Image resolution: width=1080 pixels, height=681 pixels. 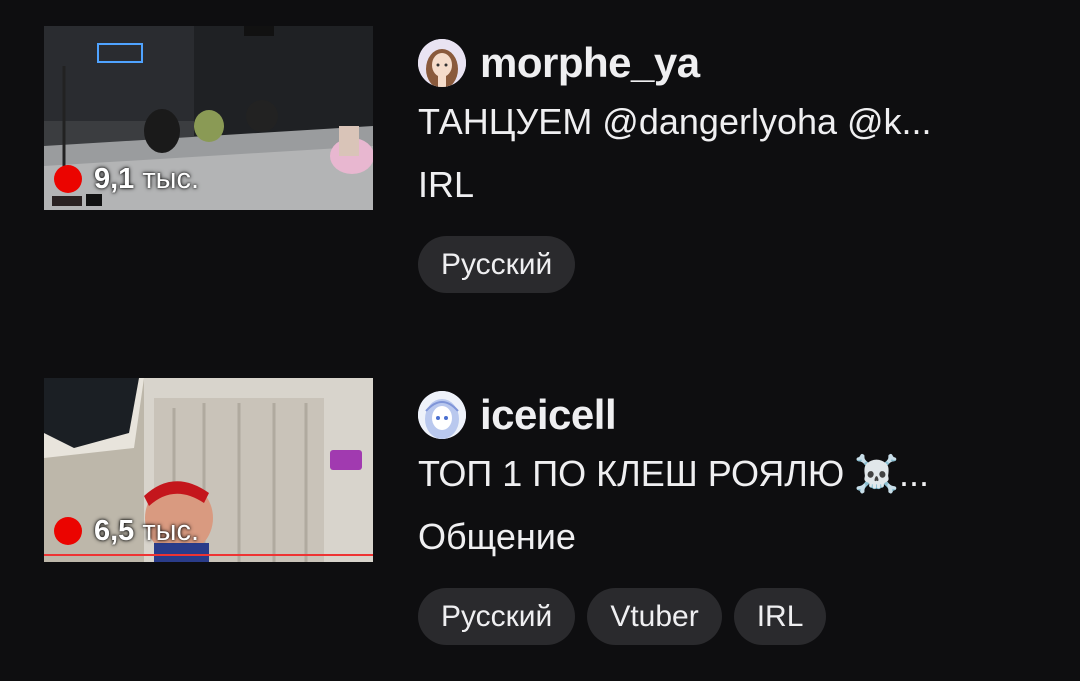 What do you see at coordinates (147, 530) in the screenshot?
I see `viewer-count: 6,5 тыс.` at bounding box center [147, 530].